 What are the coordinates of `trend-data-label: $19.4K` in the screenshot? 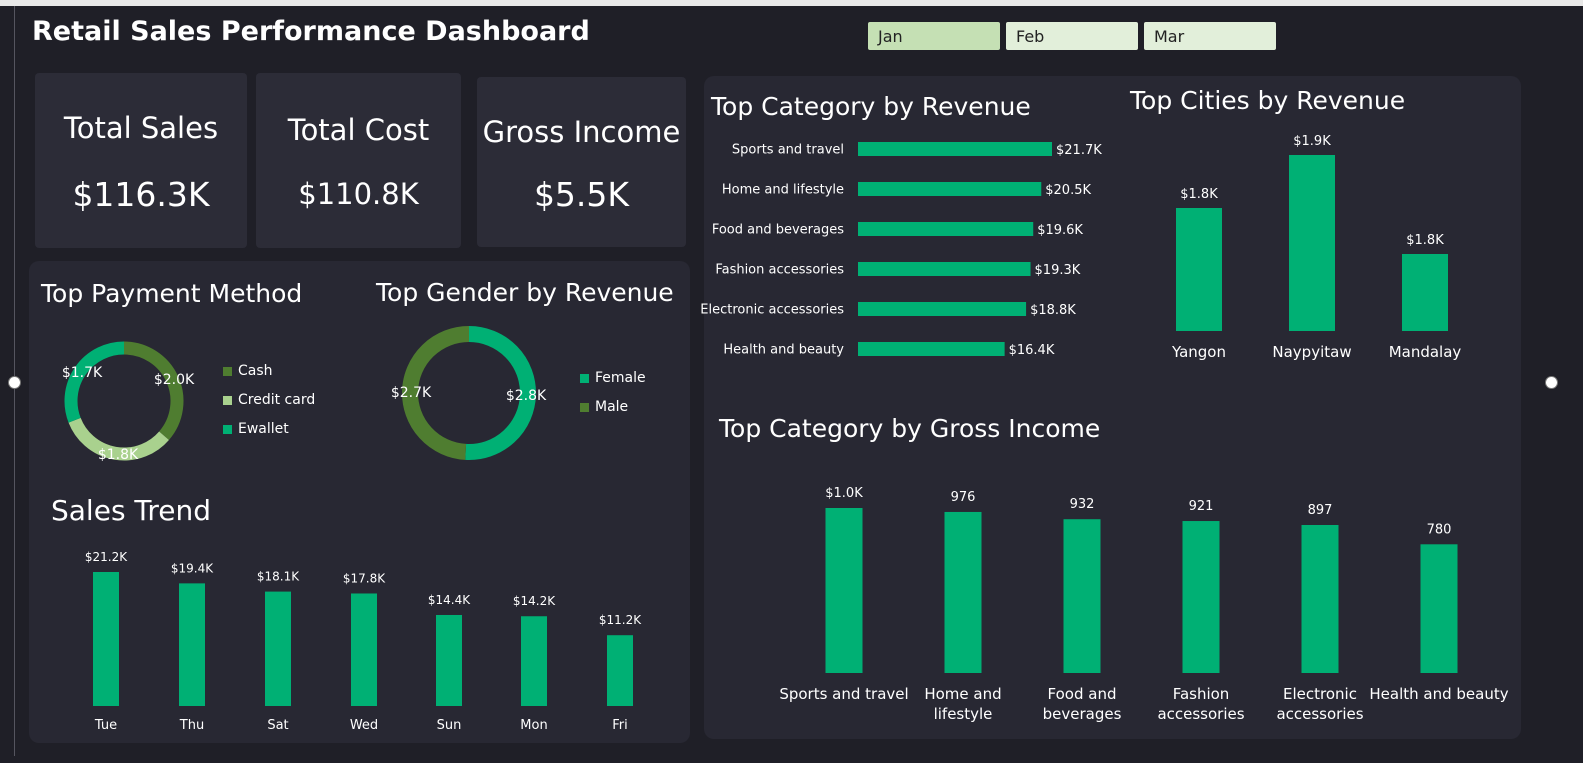 It's located at (192, 568).